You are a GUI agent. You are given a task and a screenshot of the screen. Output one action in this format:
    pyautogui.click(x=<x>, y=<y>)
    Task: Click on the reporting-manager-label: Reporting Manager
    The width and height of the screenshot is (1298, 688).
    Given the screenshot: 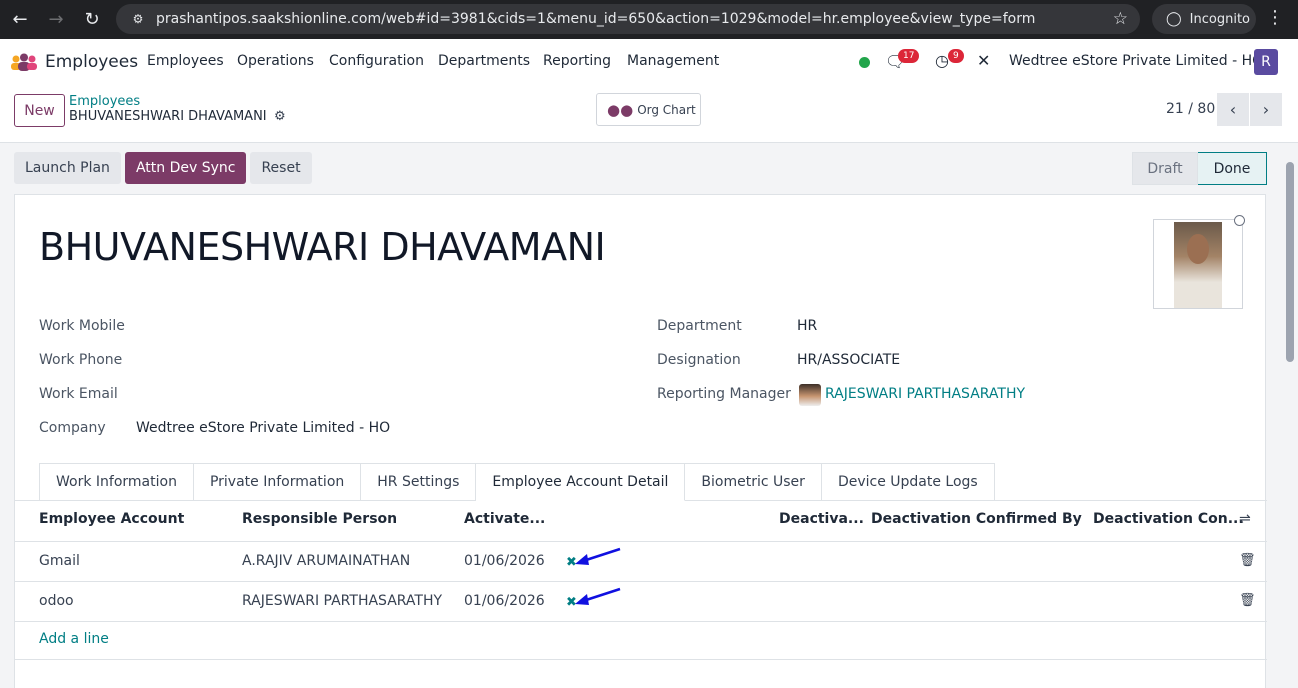 What is the action you would take?
    pyautogui.click(x=724, y=394)
    